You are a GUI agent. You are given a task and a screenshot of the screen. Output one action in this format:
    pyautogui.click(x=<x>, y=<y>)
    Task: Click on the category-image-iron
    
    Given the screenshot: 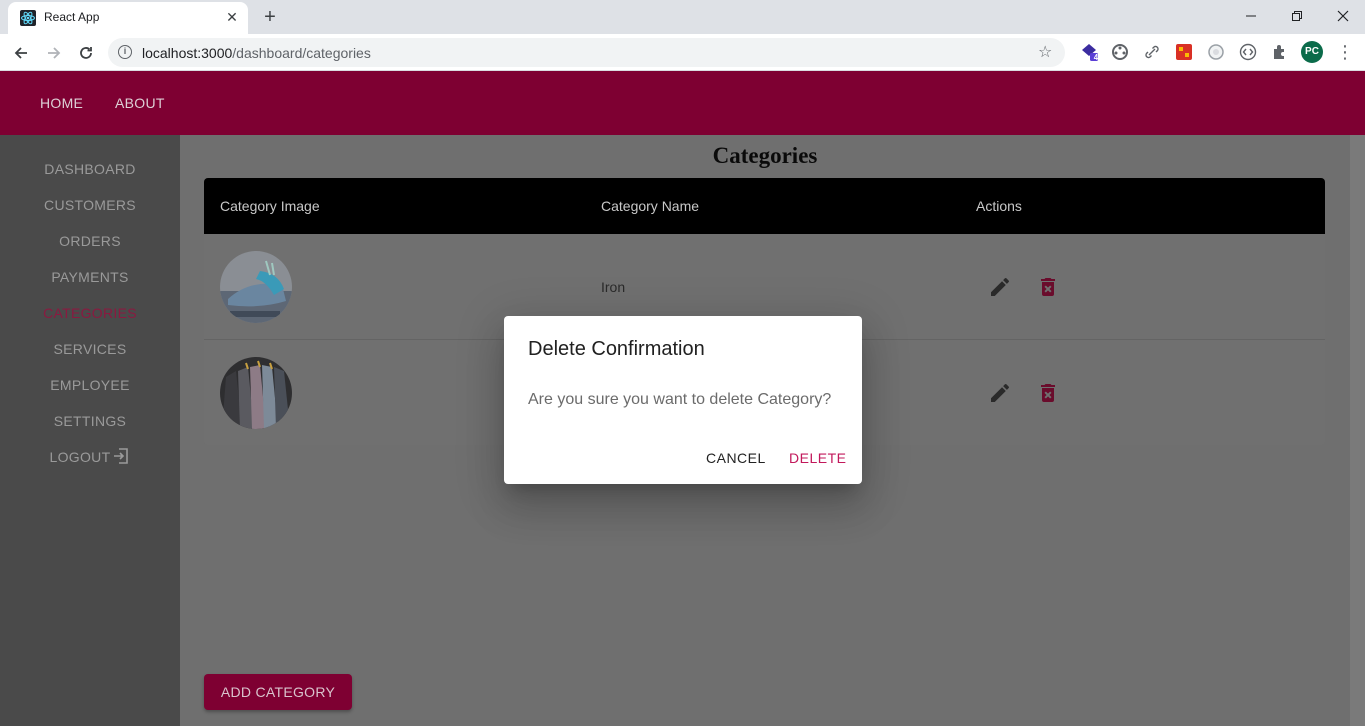 What is the action you would take?
    pyautogui.click(x=256, y=287)
    